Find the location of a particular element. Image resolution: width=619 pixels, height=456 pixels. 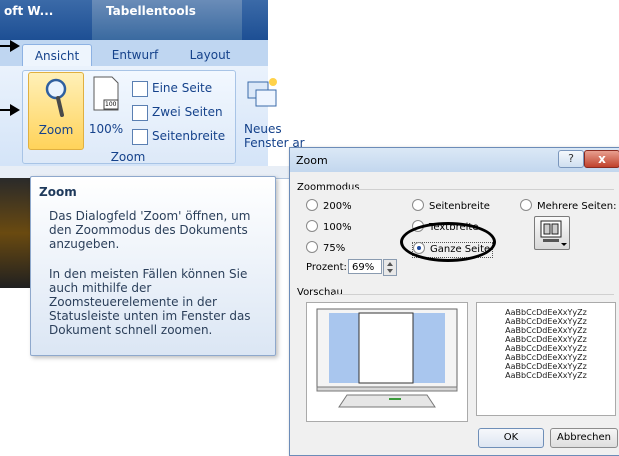

prozent-label: Prozent: is located at coordinates (326, 267).